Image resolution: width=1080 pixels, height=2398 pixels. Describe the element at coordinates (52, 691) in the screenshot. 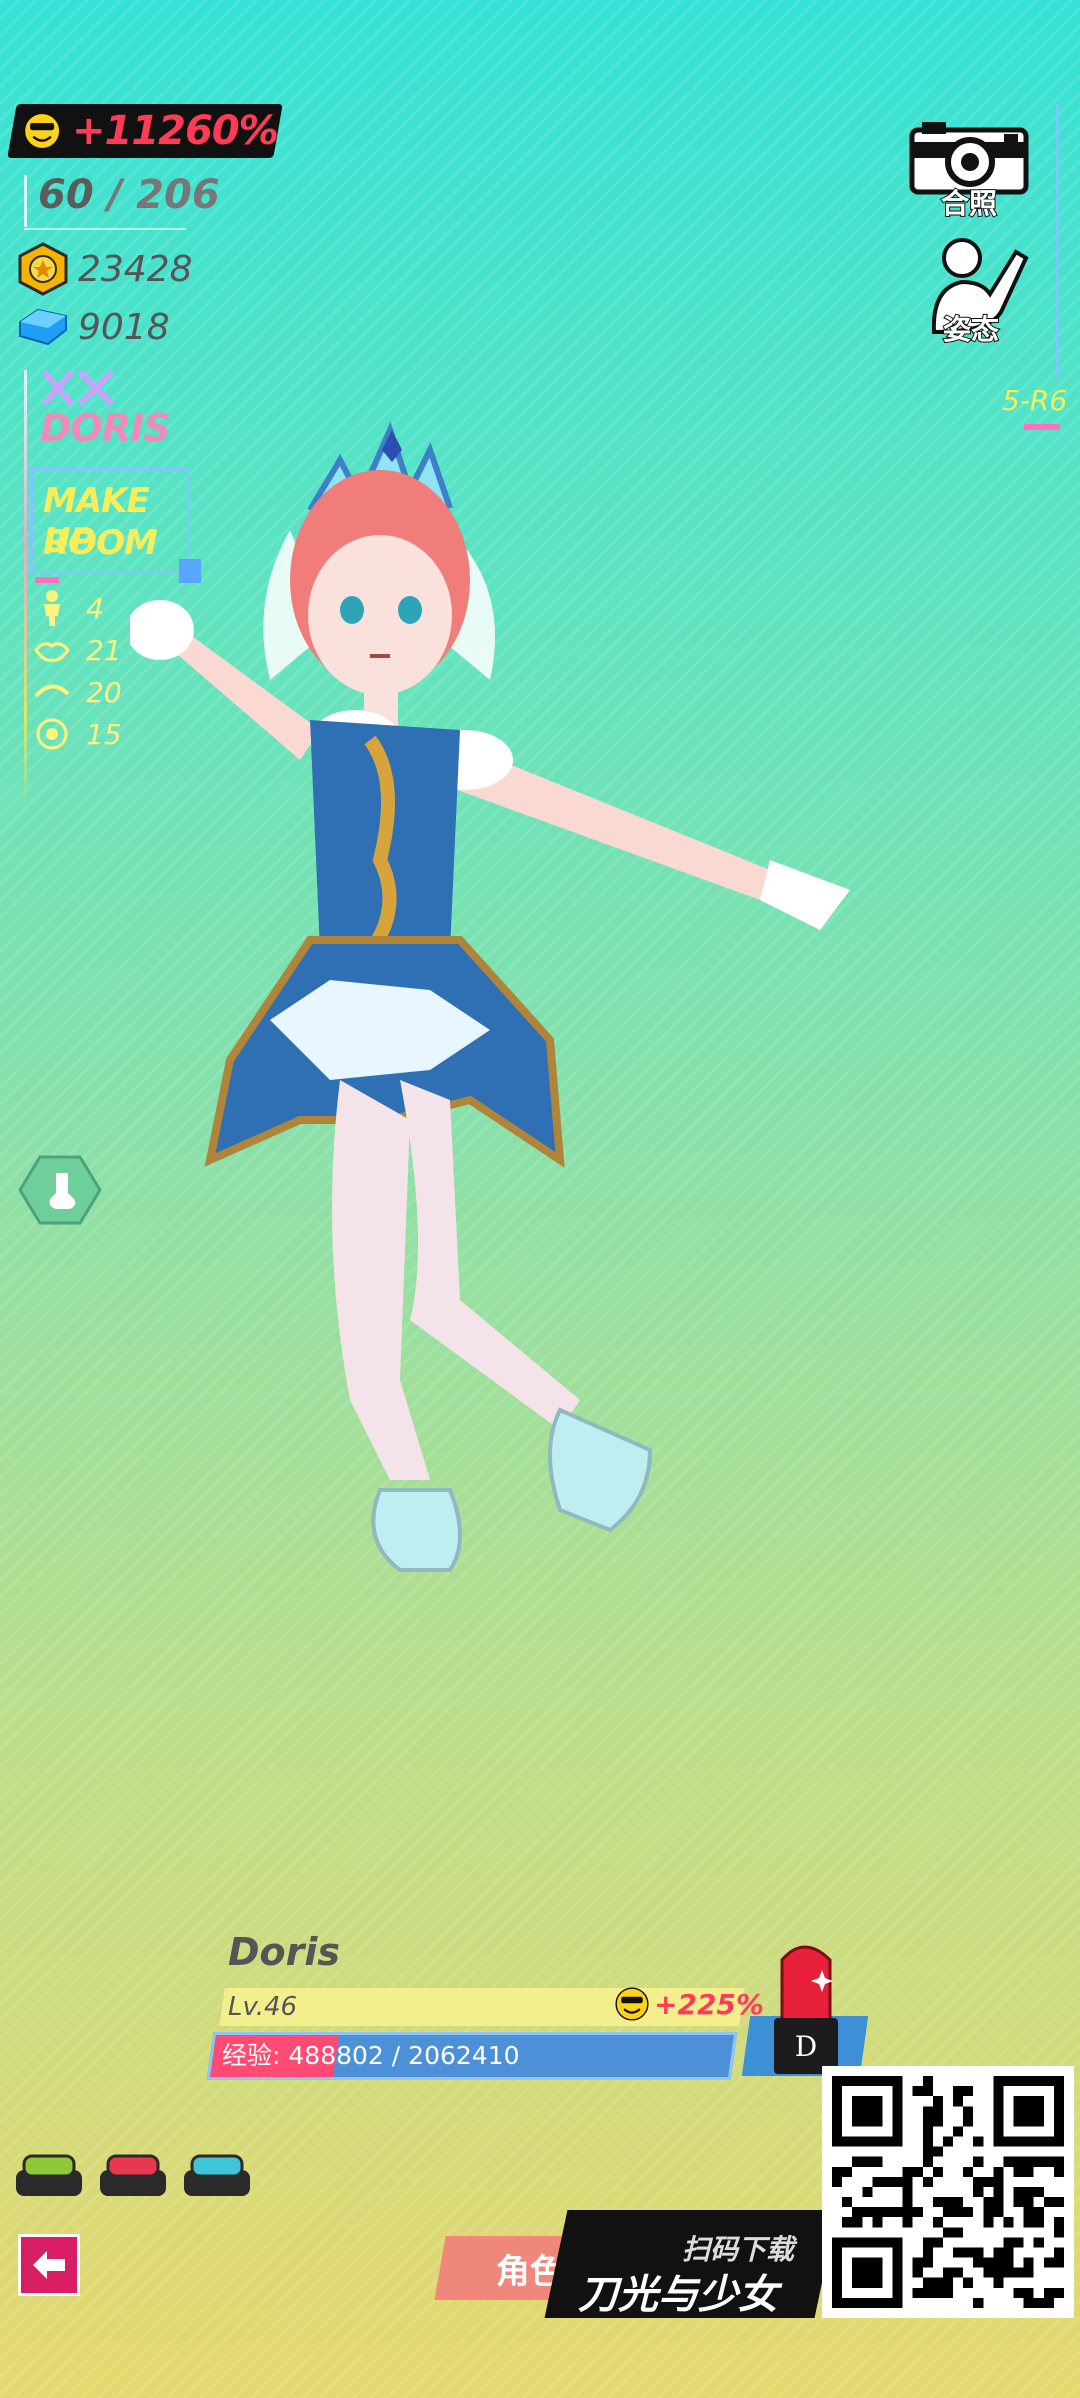

I see `eyebrow-icon` at that location.